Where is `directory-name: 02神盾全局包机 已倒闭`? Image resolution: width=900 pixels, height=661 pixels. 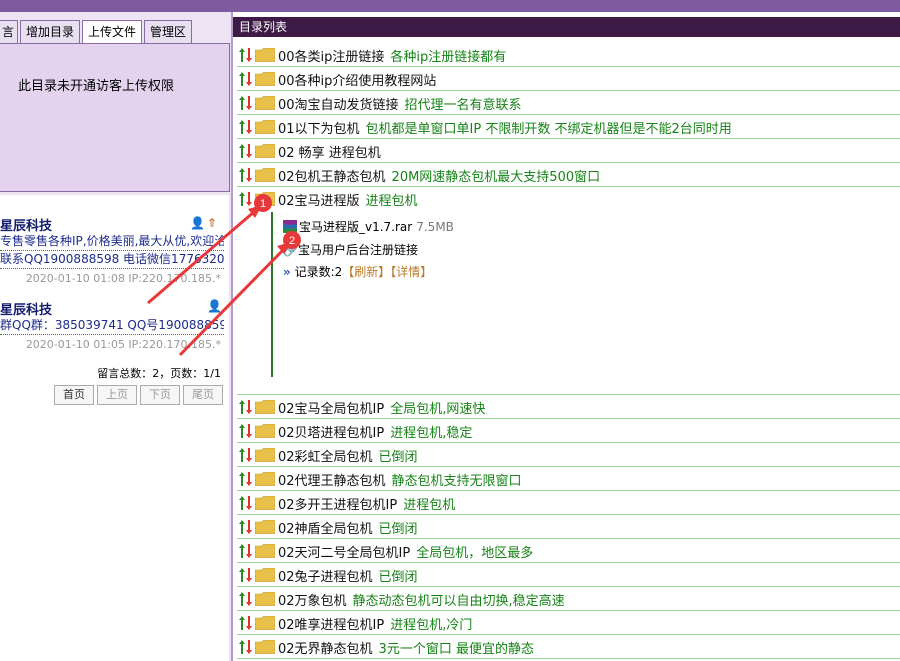
directory-name: 02神盾全局包机 已倒闭 is located at coordinates (348, 527).